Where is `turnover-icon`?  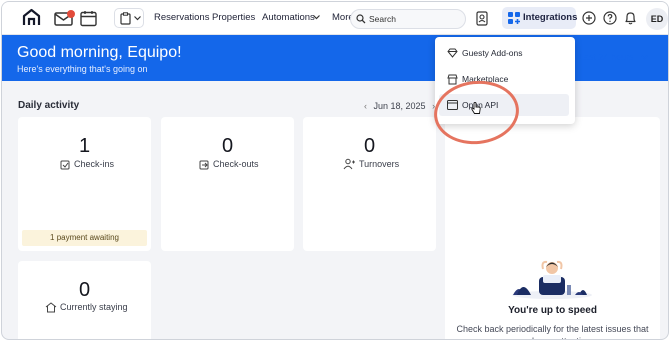 turnover-icon is located at coordinates (349, 164).